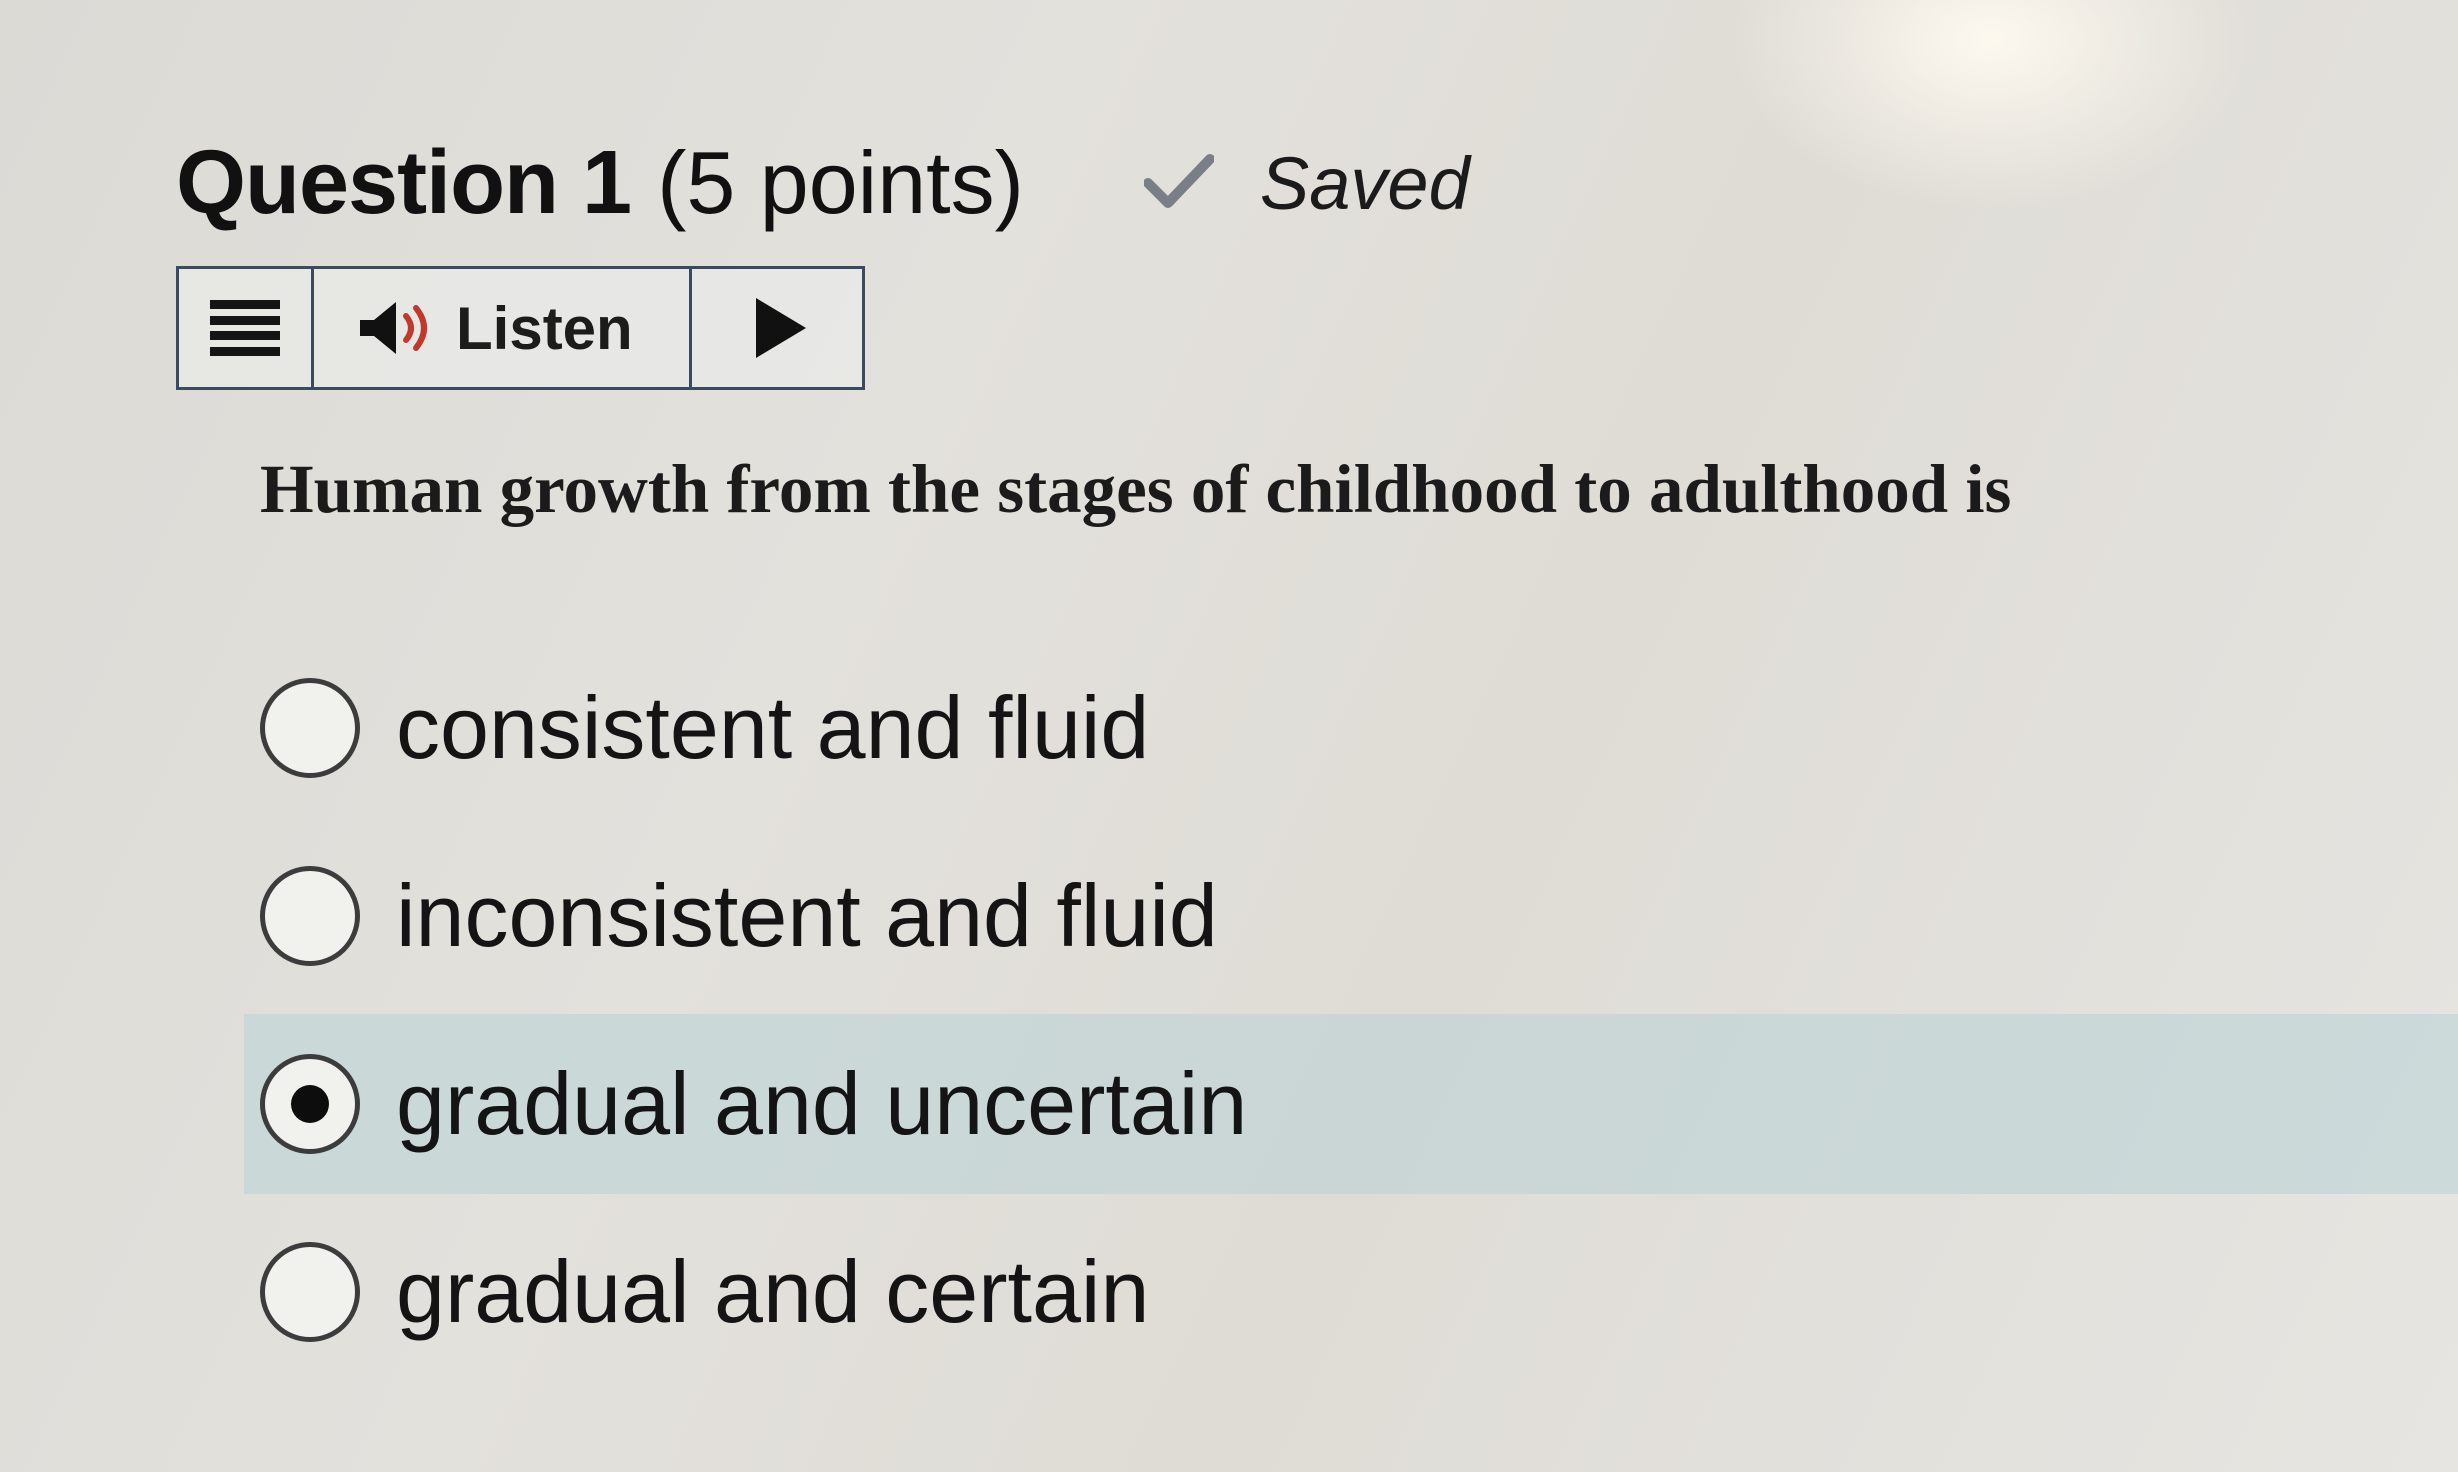 The width and height of the screenshot is (2458, 1472). I want to click on question-header: Question 1 (5 points) Saved, so click(823, 183).